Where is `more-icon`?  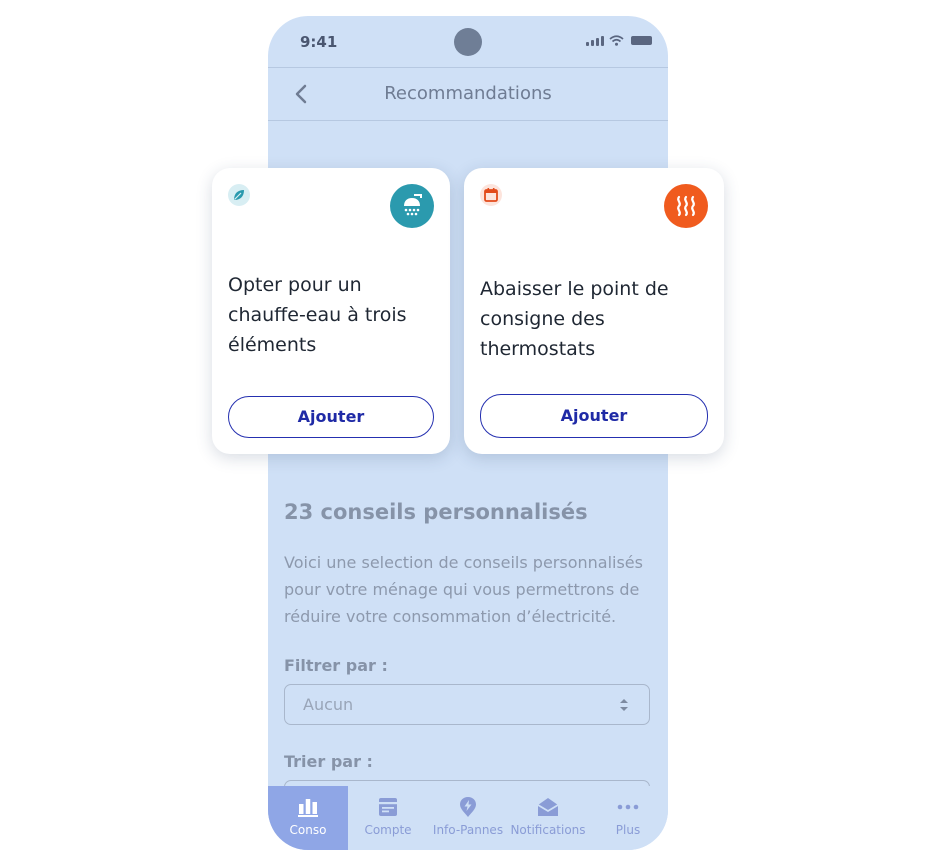
more-icon is located at coordinates (628, 807).